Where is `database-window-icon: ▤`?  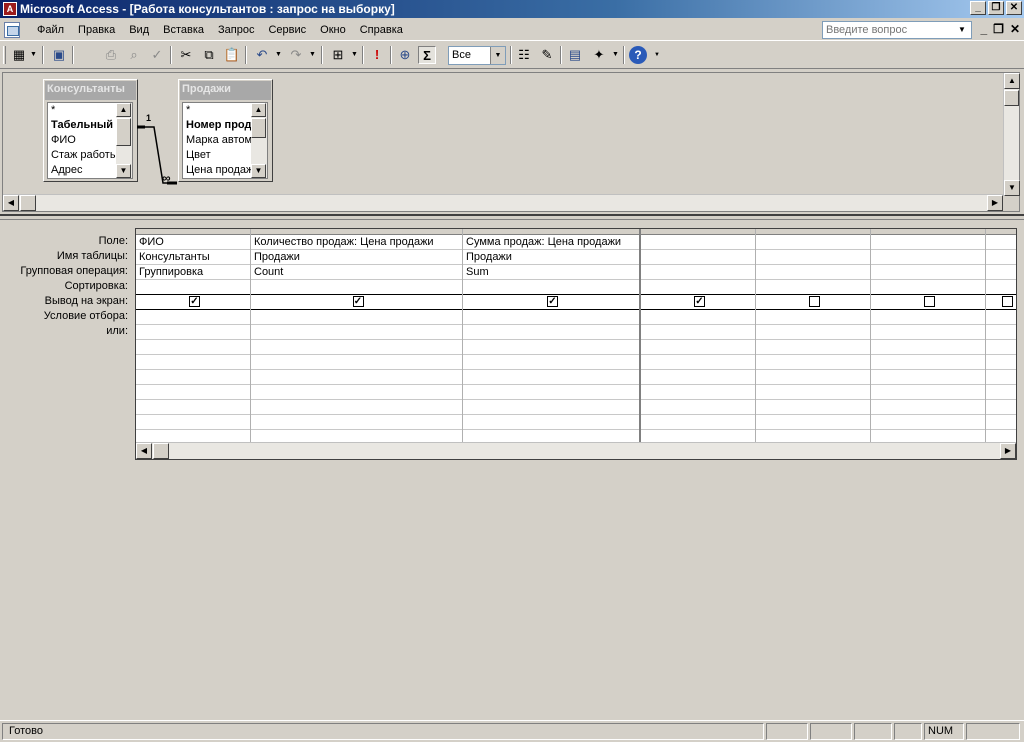
database-window-icon: ▤ is located at coordinates (575, 55).